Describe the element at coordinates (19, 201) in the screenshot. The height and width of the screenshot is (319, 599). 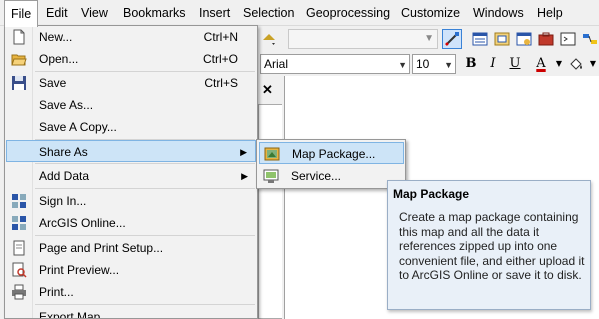
I see `sign-in-icon` at that location.